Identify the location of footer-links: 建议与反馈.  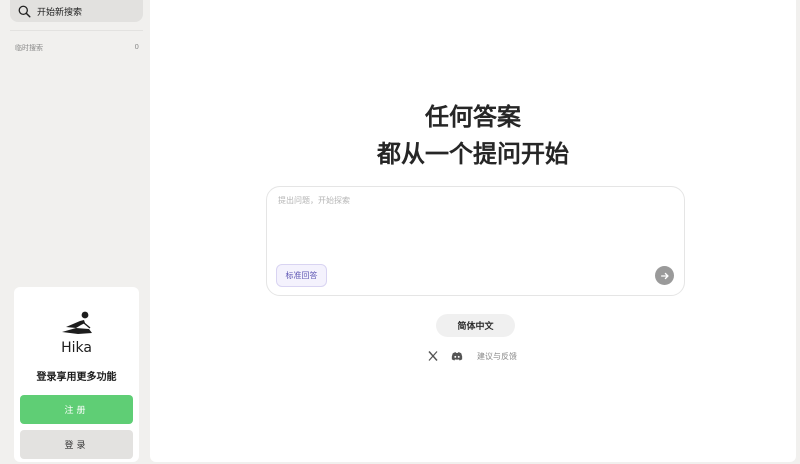
(471, 356).